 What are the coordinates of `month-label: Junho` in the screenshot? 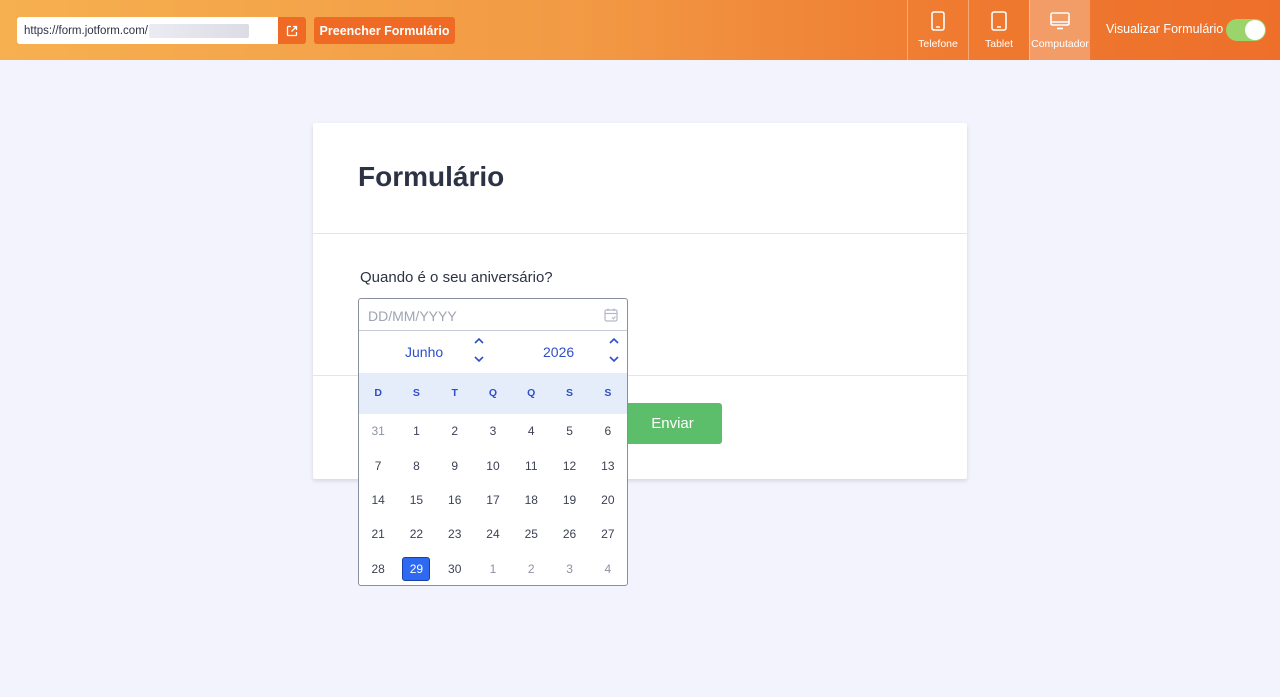 It's located at (424, 352).